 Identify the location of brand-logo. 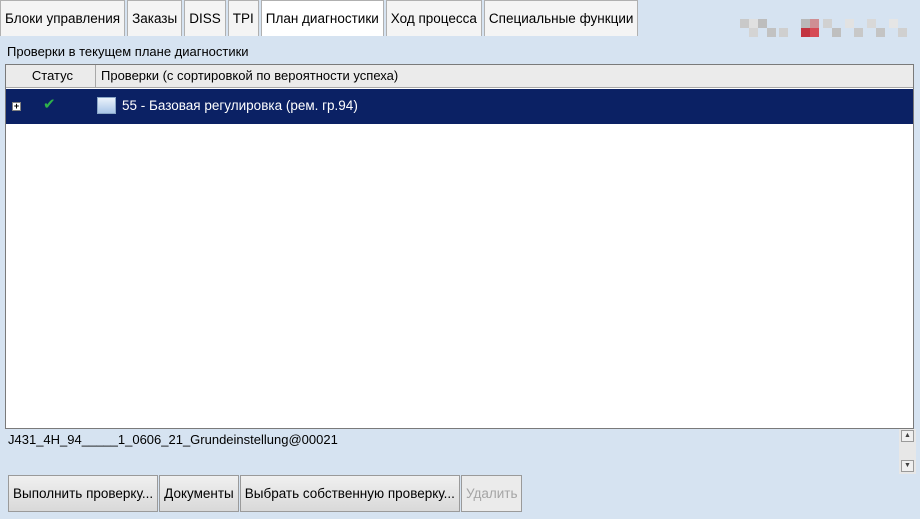
(825, 27).